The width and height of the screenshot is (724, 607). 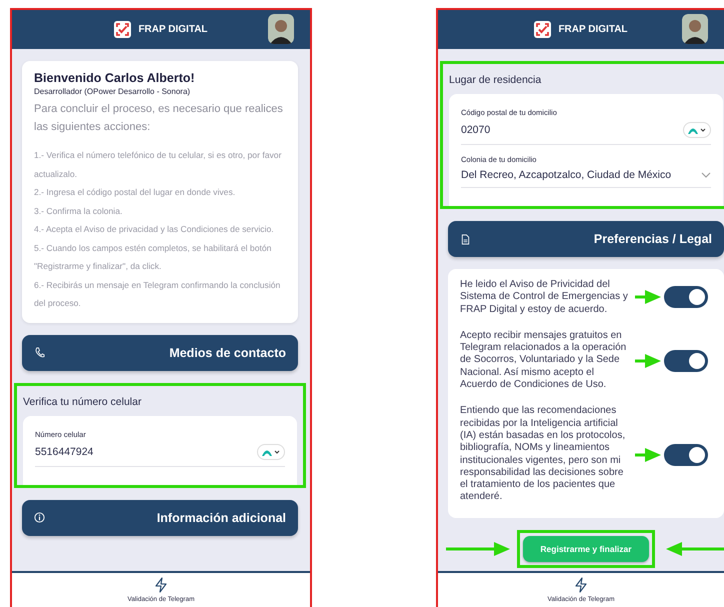 What do you see at coordinates (160, 229) in the screenshot?
I see `instruction-step: 4.- Acepta el Aviso de privacidad y las Condiciones de servicio.` at bounding box center [160, 229].